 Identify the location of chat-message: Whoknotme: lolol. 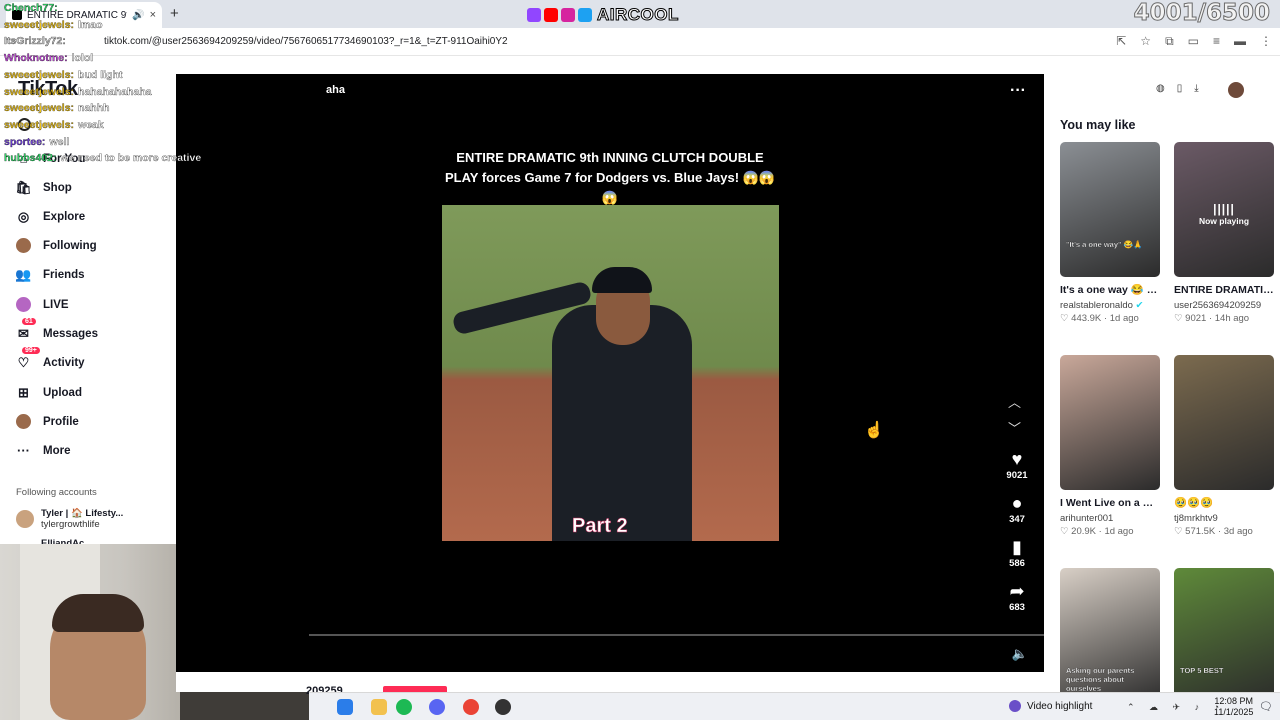
(134, 58).